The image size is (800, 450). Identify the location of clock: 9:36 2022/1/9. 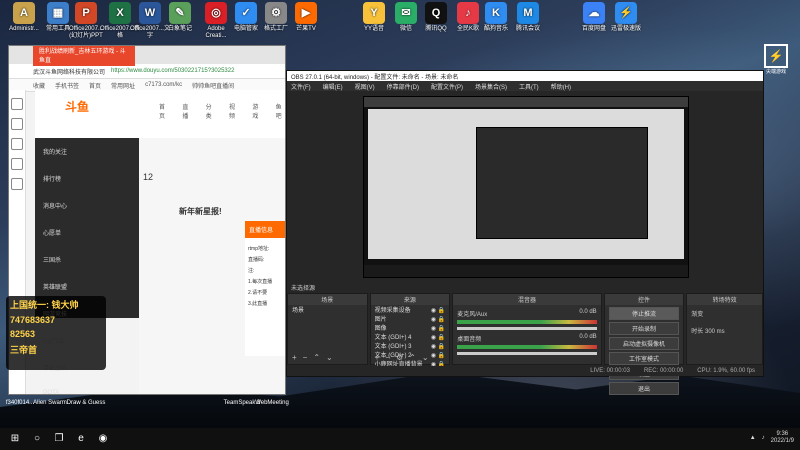
(782, 438).